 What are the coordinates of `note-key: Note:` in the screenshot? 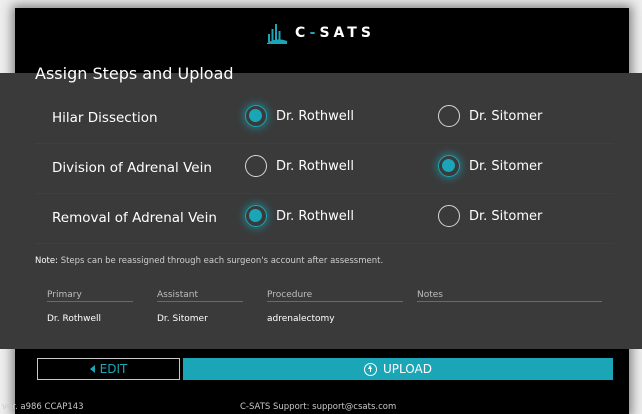 It's located at (46, 261).